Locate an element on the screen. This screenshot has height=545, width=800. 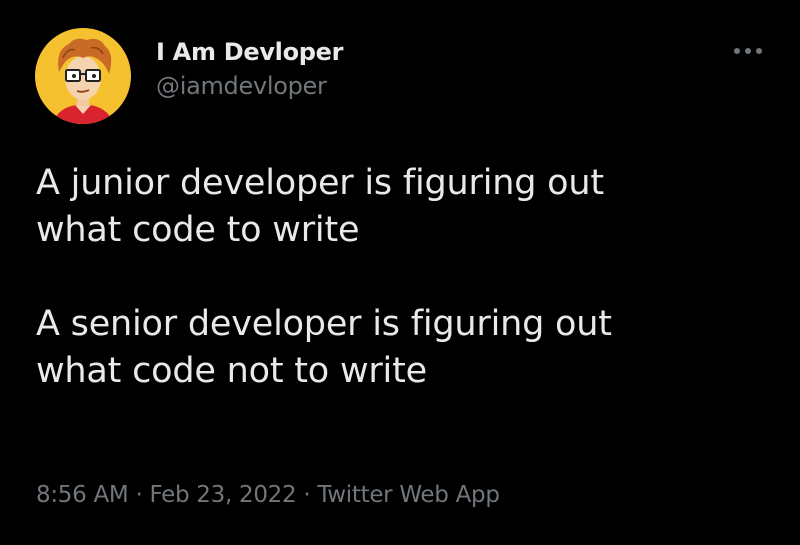
author-display-name: I Am Devloper is located at coordinates (249, 52).